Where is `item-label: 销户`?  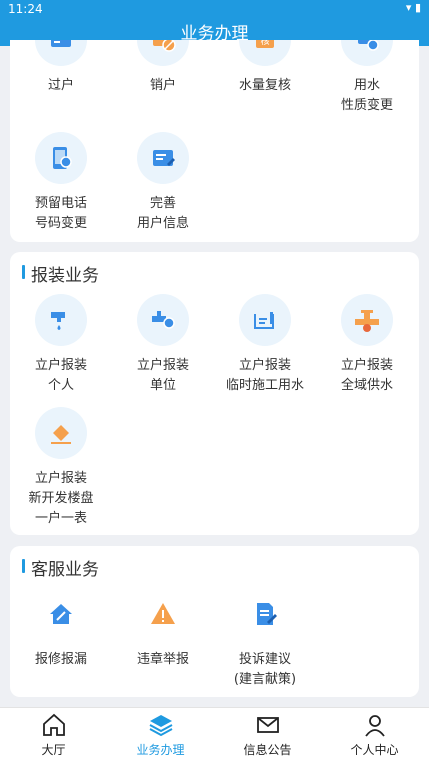
item-label: 销户 is located at coordinates (162, 85).